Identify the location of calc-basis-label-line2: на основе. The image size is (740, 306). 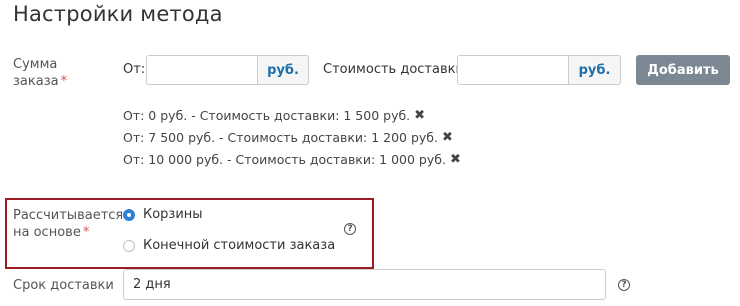
(47, 232).